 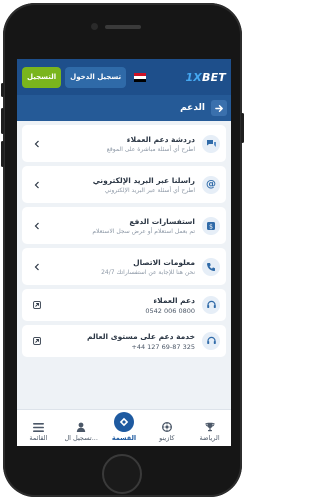 What do you see at coordinates (2, 121) in the screenshot?
I see `volume-up-button` at bounding box center [2, 121].